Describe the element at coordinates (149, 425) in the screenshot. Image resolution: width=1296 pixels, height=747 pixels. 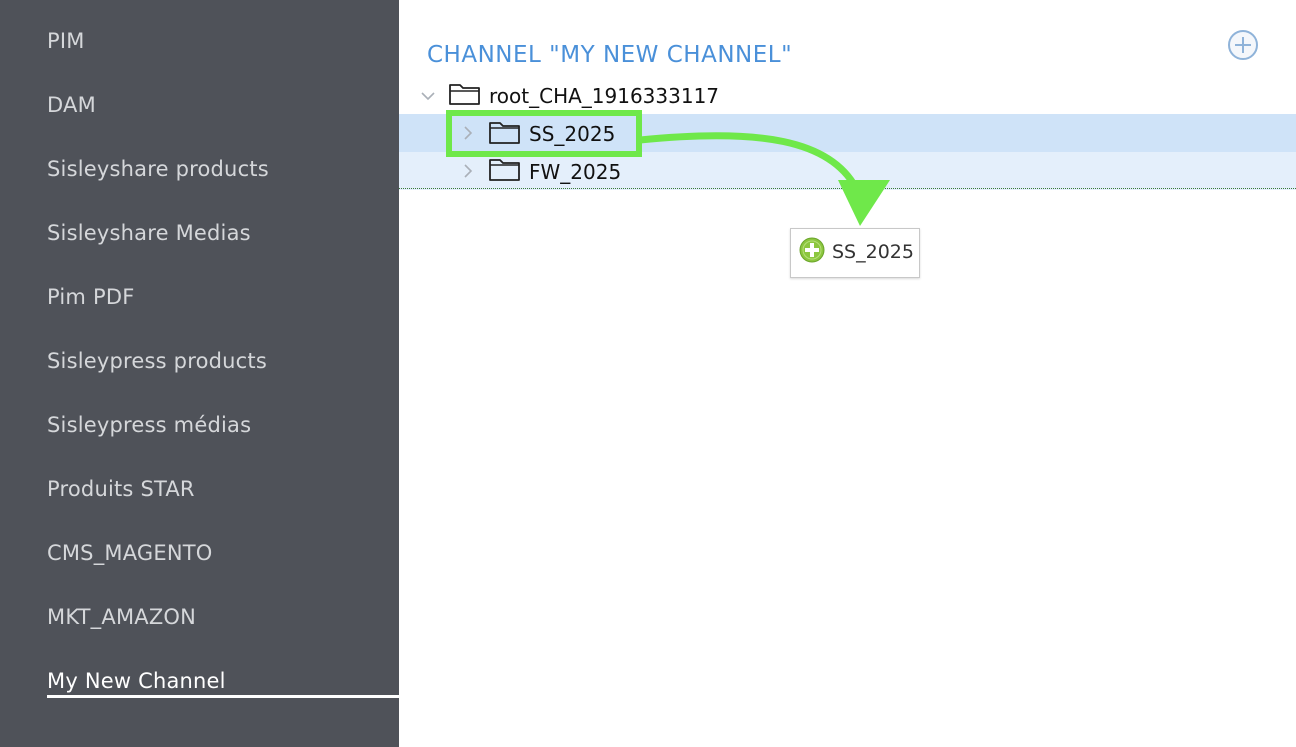
I see `sidebar-item-sisleypress-medias: Sisleypress médias` at that location.